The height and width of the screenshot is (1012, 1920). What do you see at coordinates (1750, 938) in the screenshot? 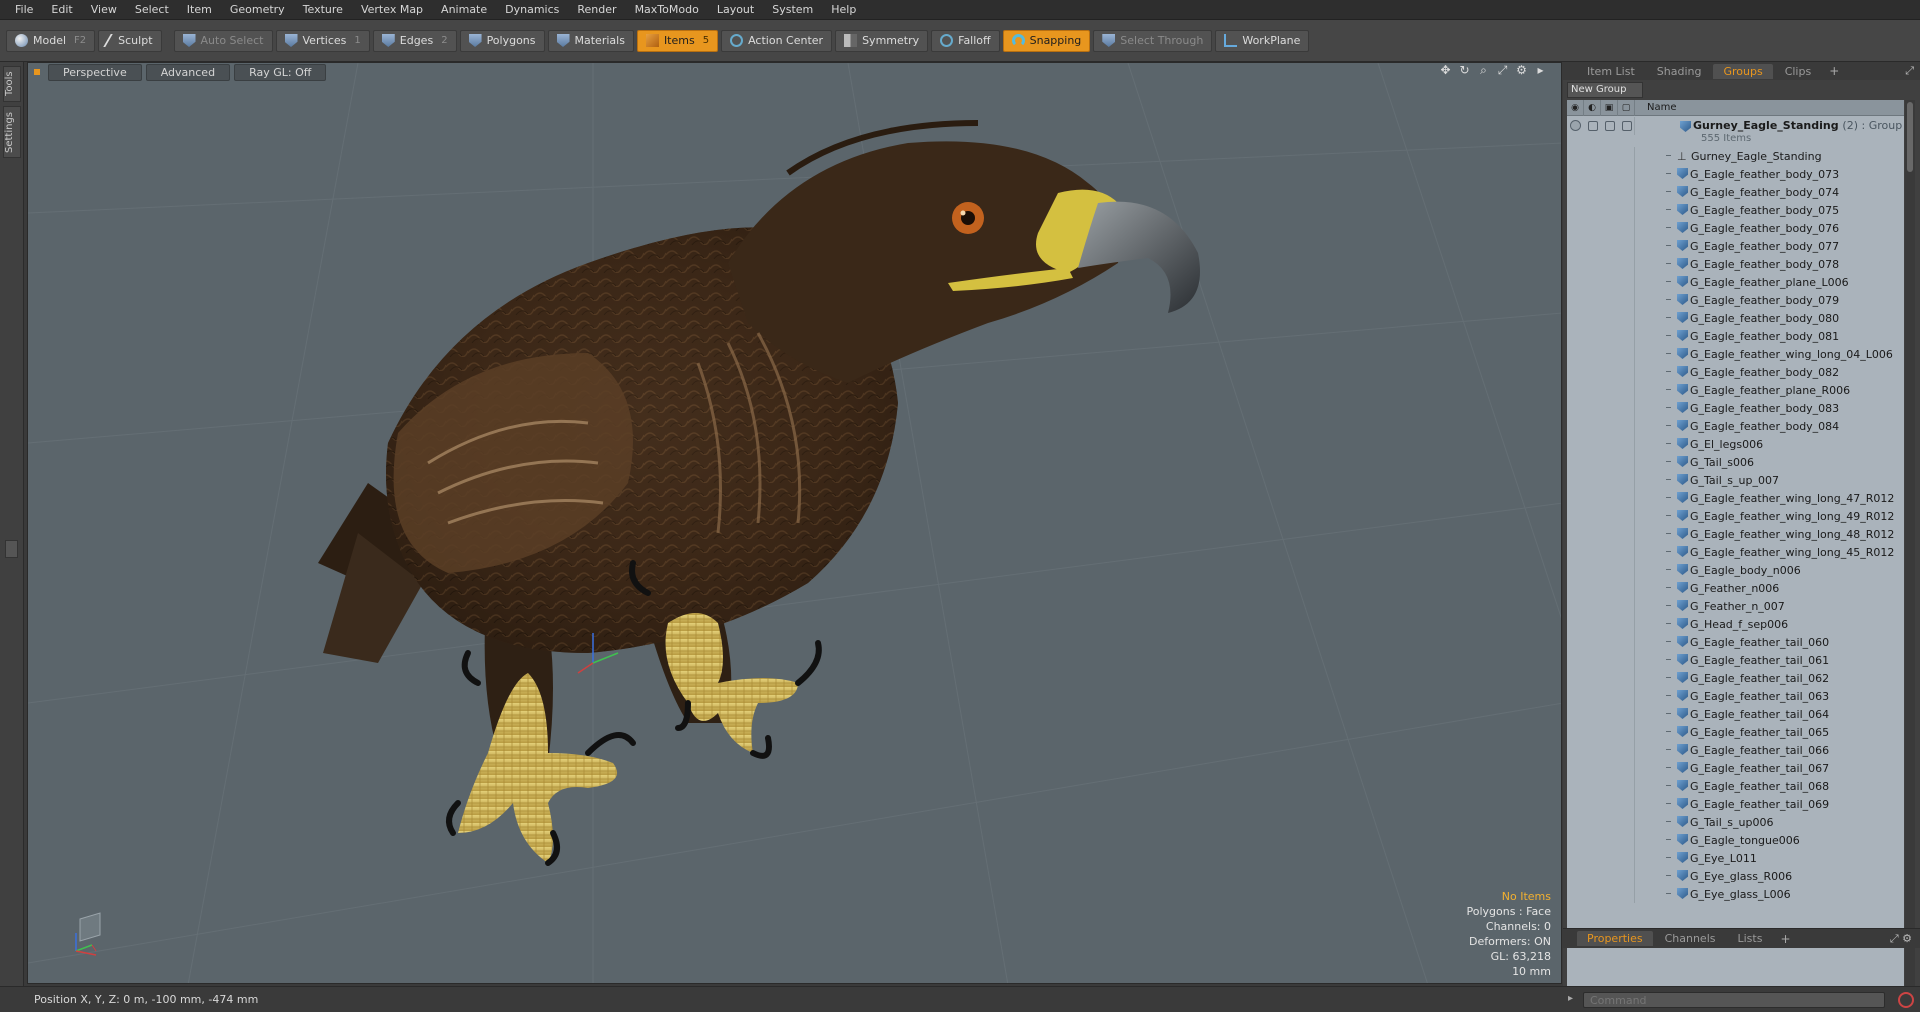
I see `tab-lists: Lists` at bounding box center [1750, 938].